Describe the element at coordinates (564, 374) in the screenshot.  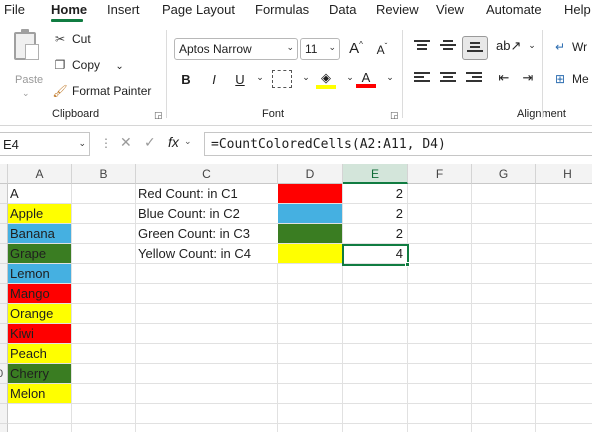
I see `cell-h10` at that location.